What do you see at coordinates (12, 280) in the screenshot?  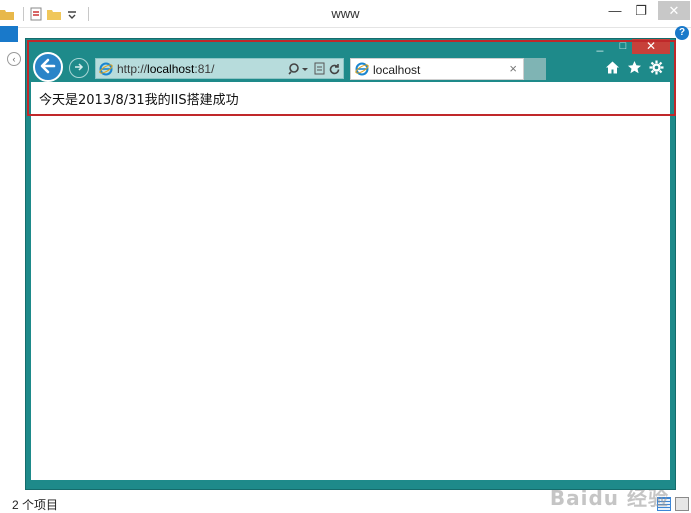 I see `navigation-pane` at bounding box center [12, 280].